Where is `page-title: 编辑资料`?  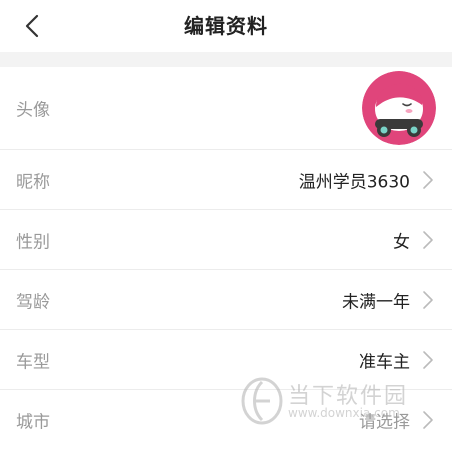
page-title: 编辑资料 is located at coordinates (226, 26).